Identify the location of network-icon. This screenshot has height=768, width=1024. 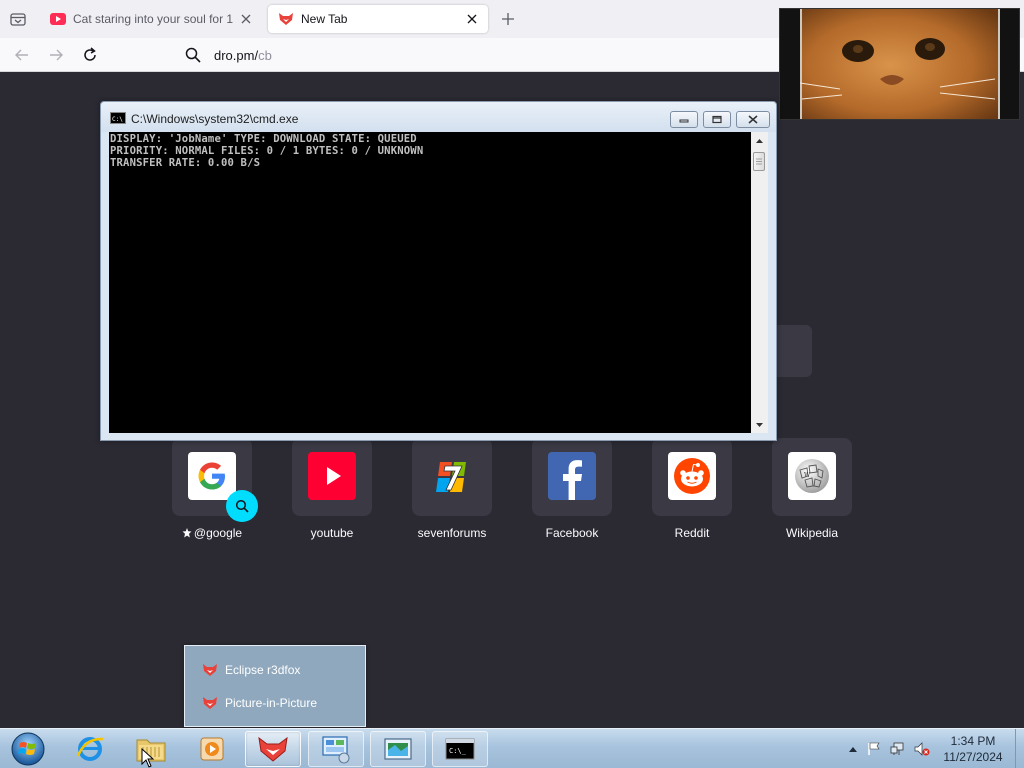
(897, 748).